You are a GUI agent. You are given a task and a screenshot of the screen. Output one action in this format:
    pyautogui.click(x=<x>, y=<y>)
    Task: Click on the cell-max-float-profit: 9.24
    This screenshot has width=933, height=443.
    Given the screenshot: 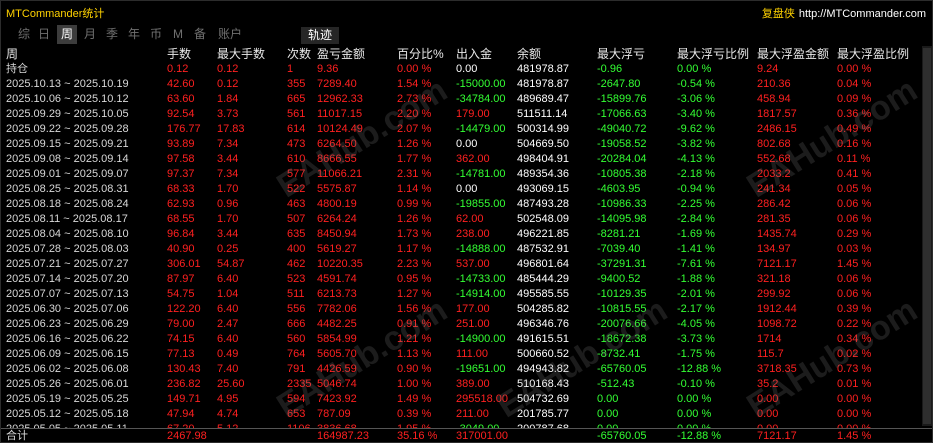 What is the action you would take?
    pyautogui.click(x=768, y=69)
    